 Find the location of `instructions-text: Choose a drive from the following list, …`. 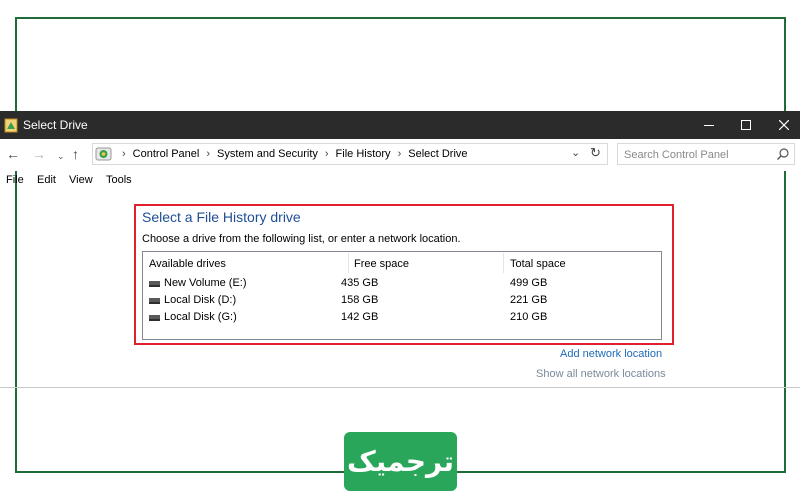

instructions-text: Choose a drive from the following list, … is located at coordinates (301, 239).